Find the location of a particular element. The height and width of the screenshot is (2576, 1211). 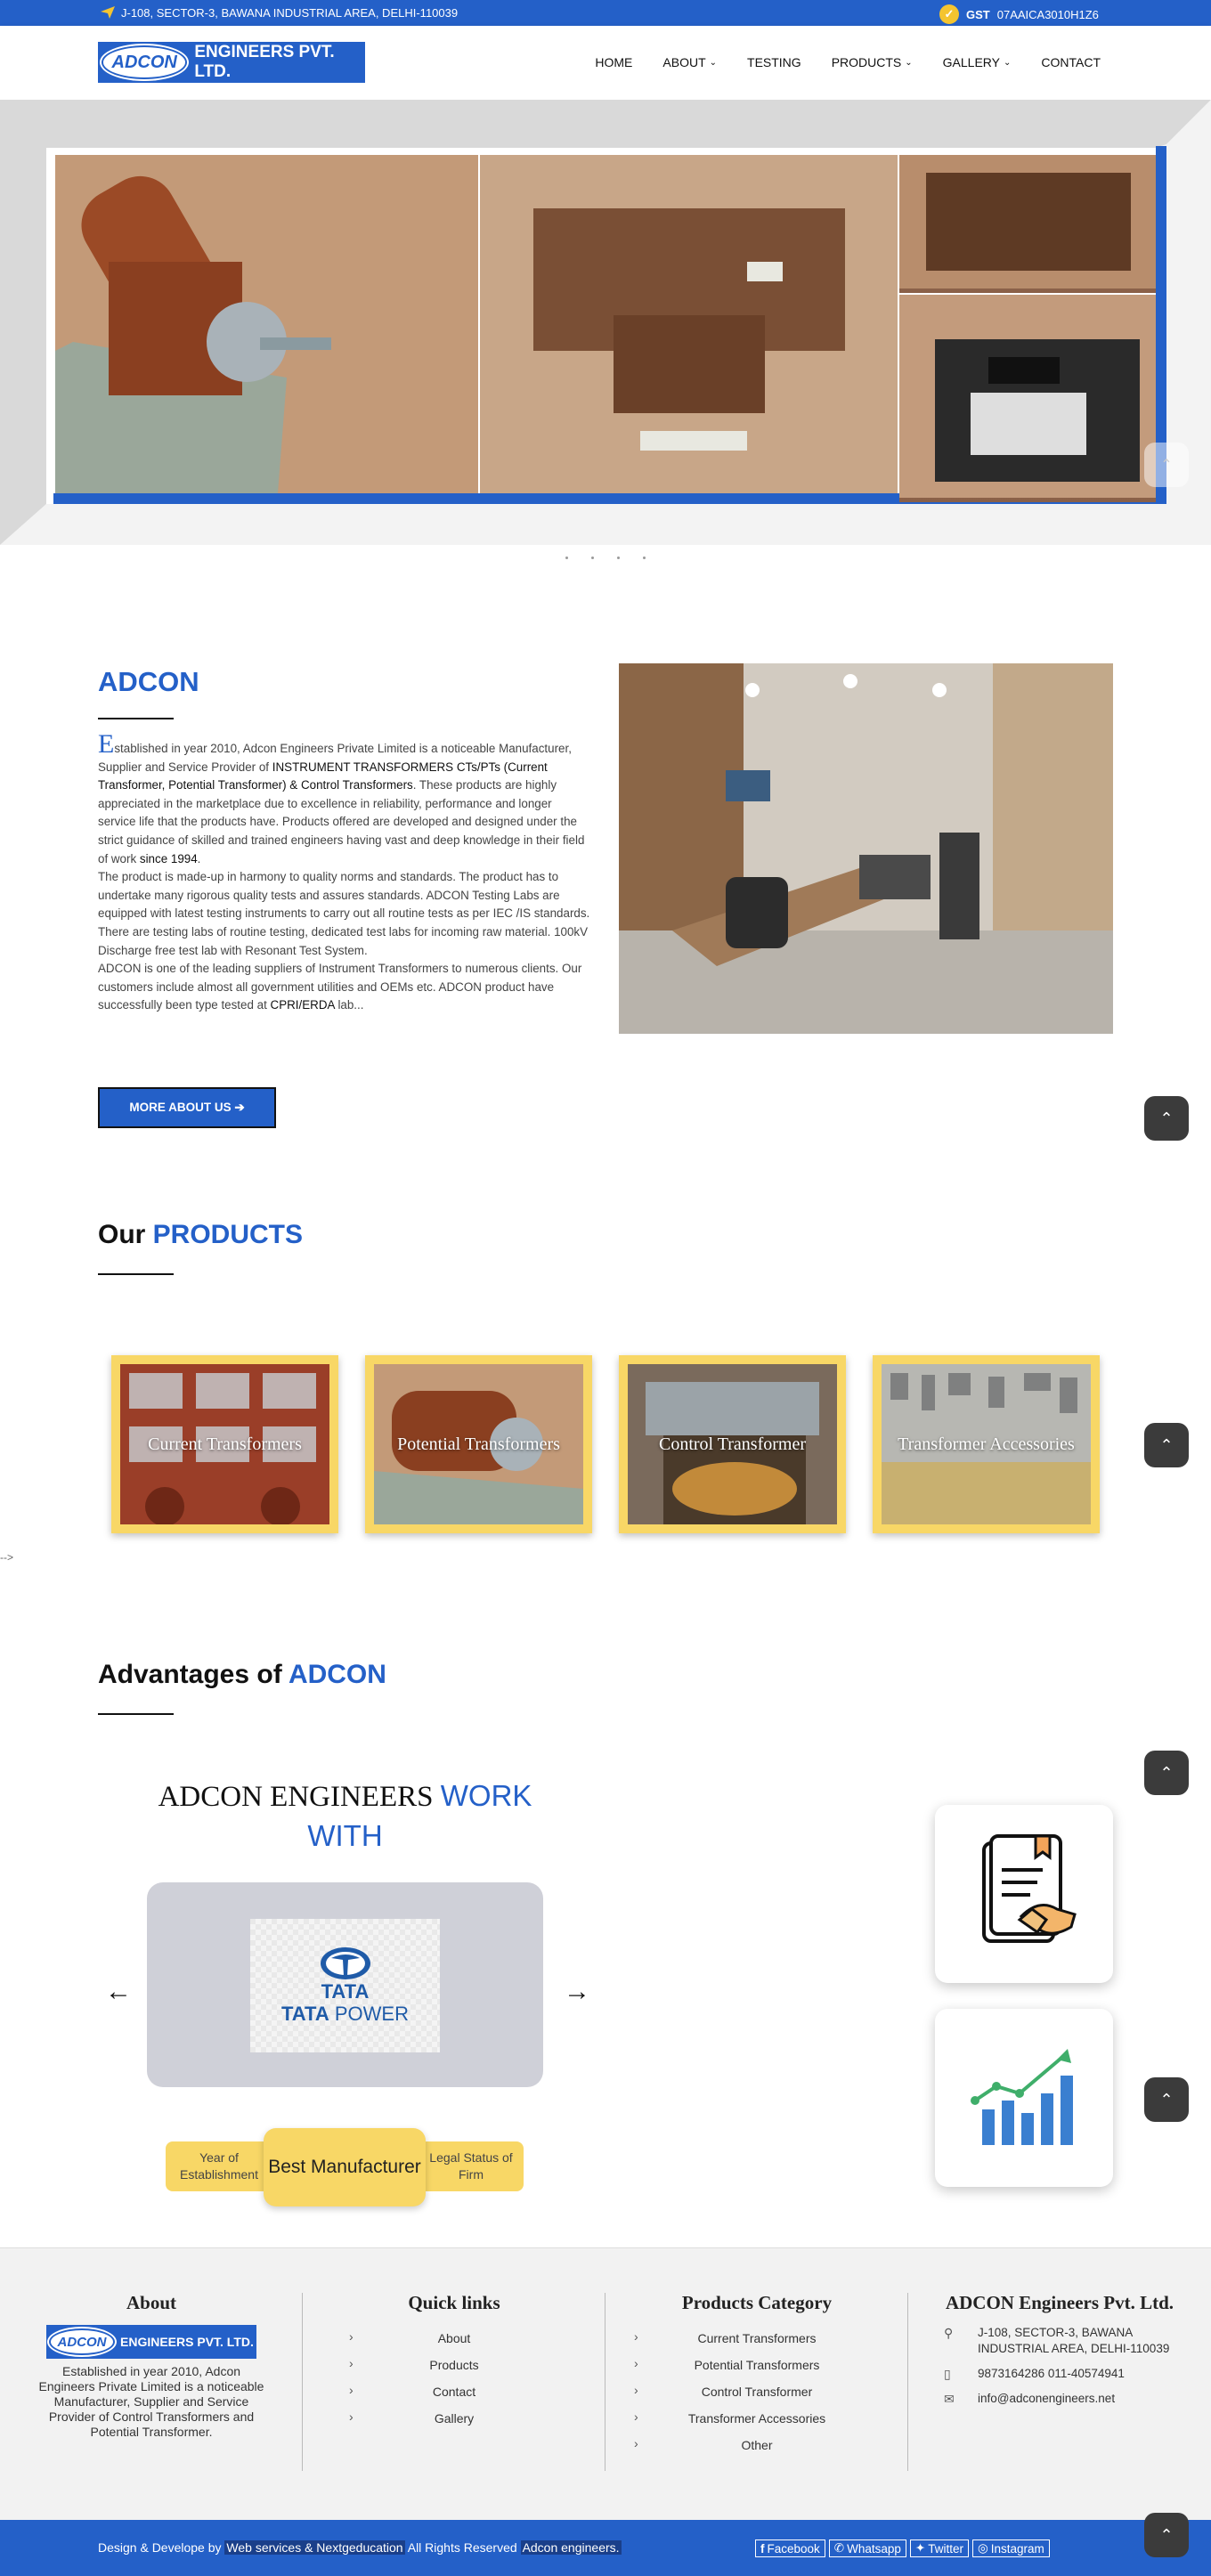

nav-contact: CONTACT is located at coordinates (1071, 62).